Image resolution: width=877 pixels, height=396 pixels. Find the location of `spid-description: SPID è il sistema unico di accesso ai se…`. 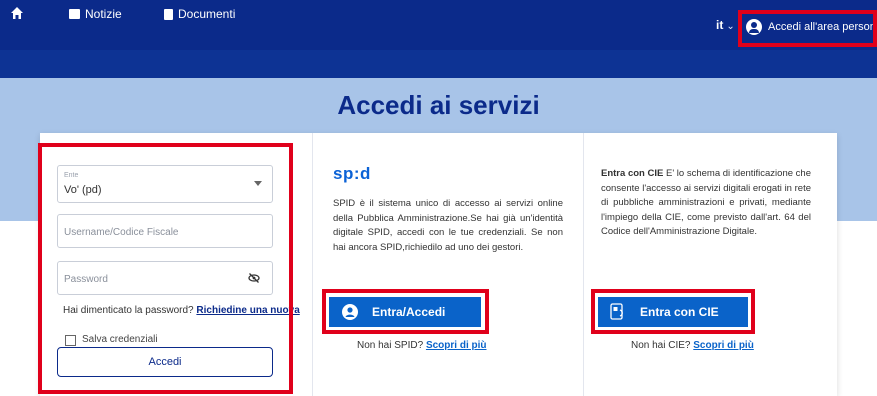

spid-description: SPID è il sistema unico di accesso ai se… is located at coordinates (448, 225).